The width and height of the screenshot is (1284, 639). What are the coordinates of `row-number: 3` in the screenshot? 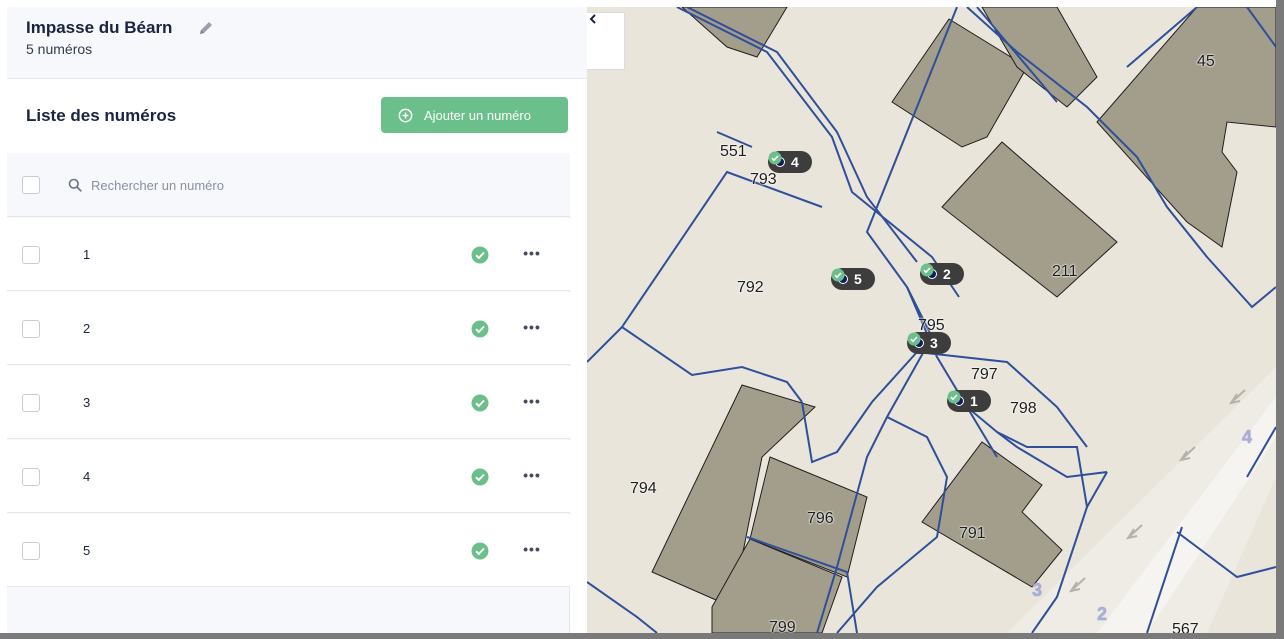 It's located at (87, 402).